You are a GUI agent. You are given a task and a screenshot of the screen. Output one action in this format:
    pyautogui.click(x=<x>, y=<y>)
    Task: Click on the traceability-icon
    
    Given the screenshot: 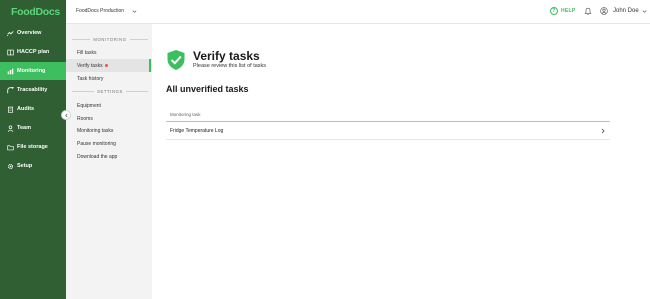 What is the action you would take?
    pyautogui.click(x=10, y=90)
    